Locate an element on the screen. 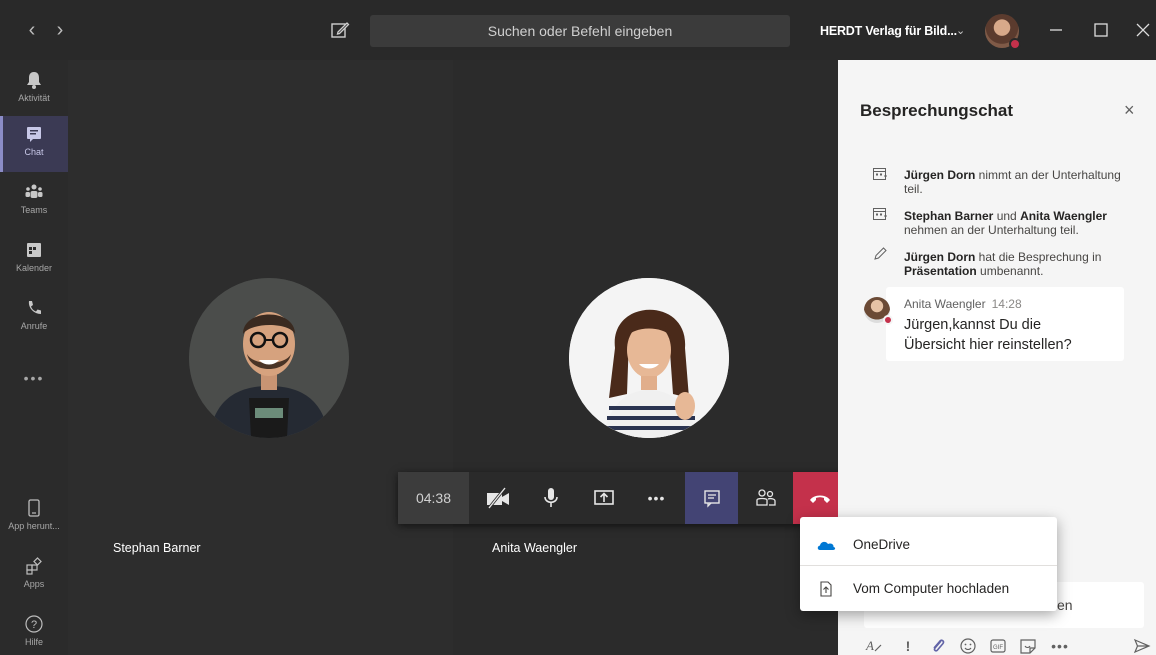 The width and height of the screenshot is (1156, 655). mic-icon is located at coordinates (550, 497).